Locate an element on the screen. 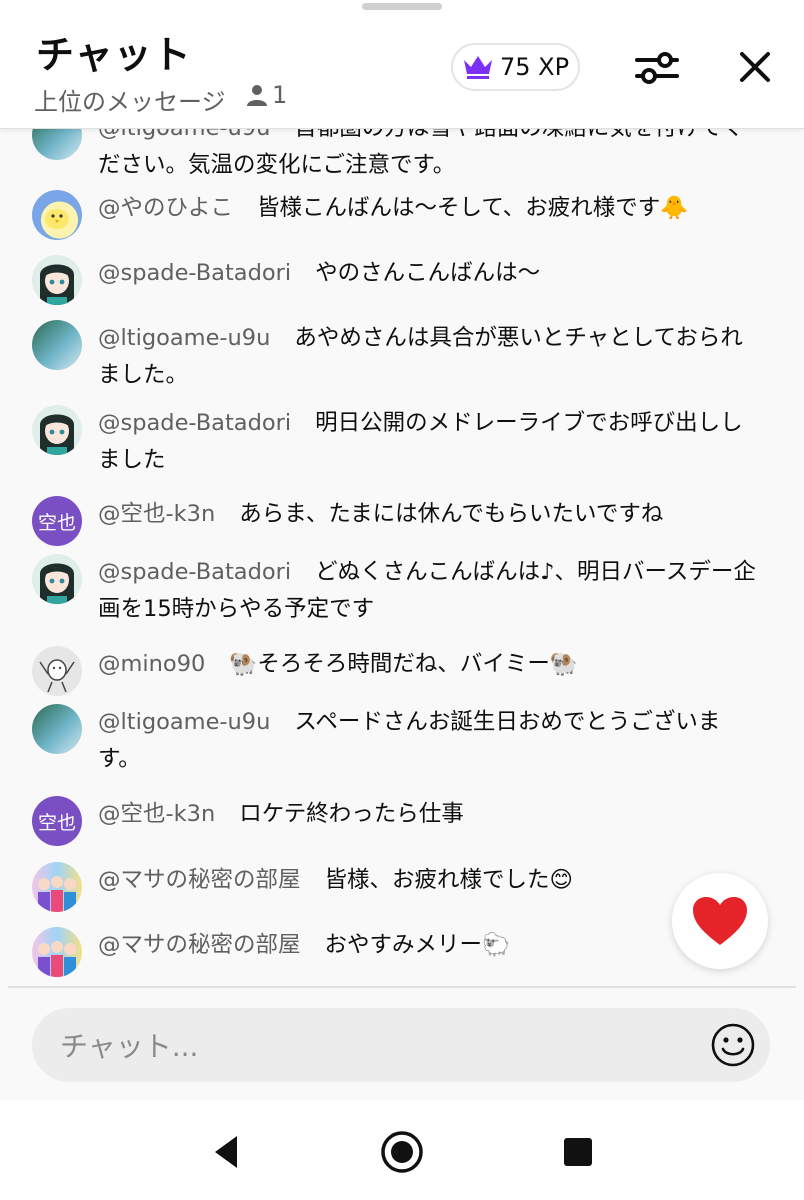 This screenshot has width=804, height=1200. like-button is located at coordinates (720, 921).